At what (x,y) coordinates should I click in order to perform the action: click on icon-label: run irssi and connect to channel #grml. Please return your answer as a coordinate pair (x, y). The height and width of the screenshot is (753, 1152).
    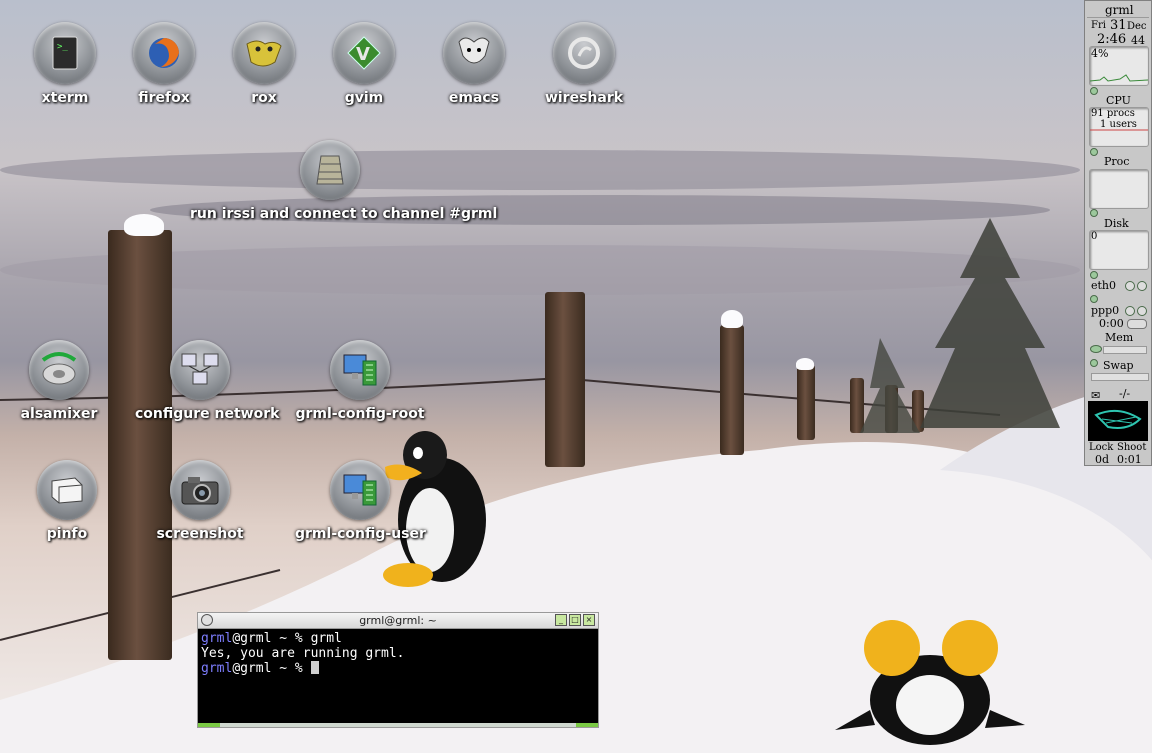
    Looking at the image, I should click on (344, 214).